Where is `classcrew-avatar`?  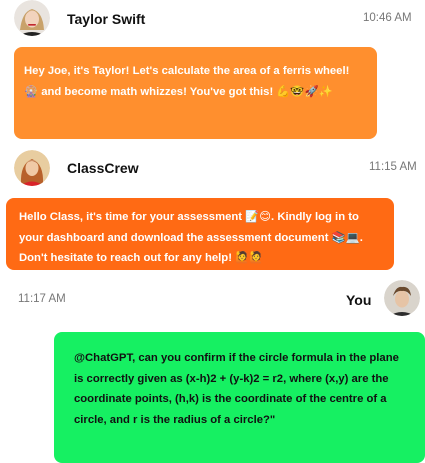
classcrew-avatar is located at coordinates (32, 168).